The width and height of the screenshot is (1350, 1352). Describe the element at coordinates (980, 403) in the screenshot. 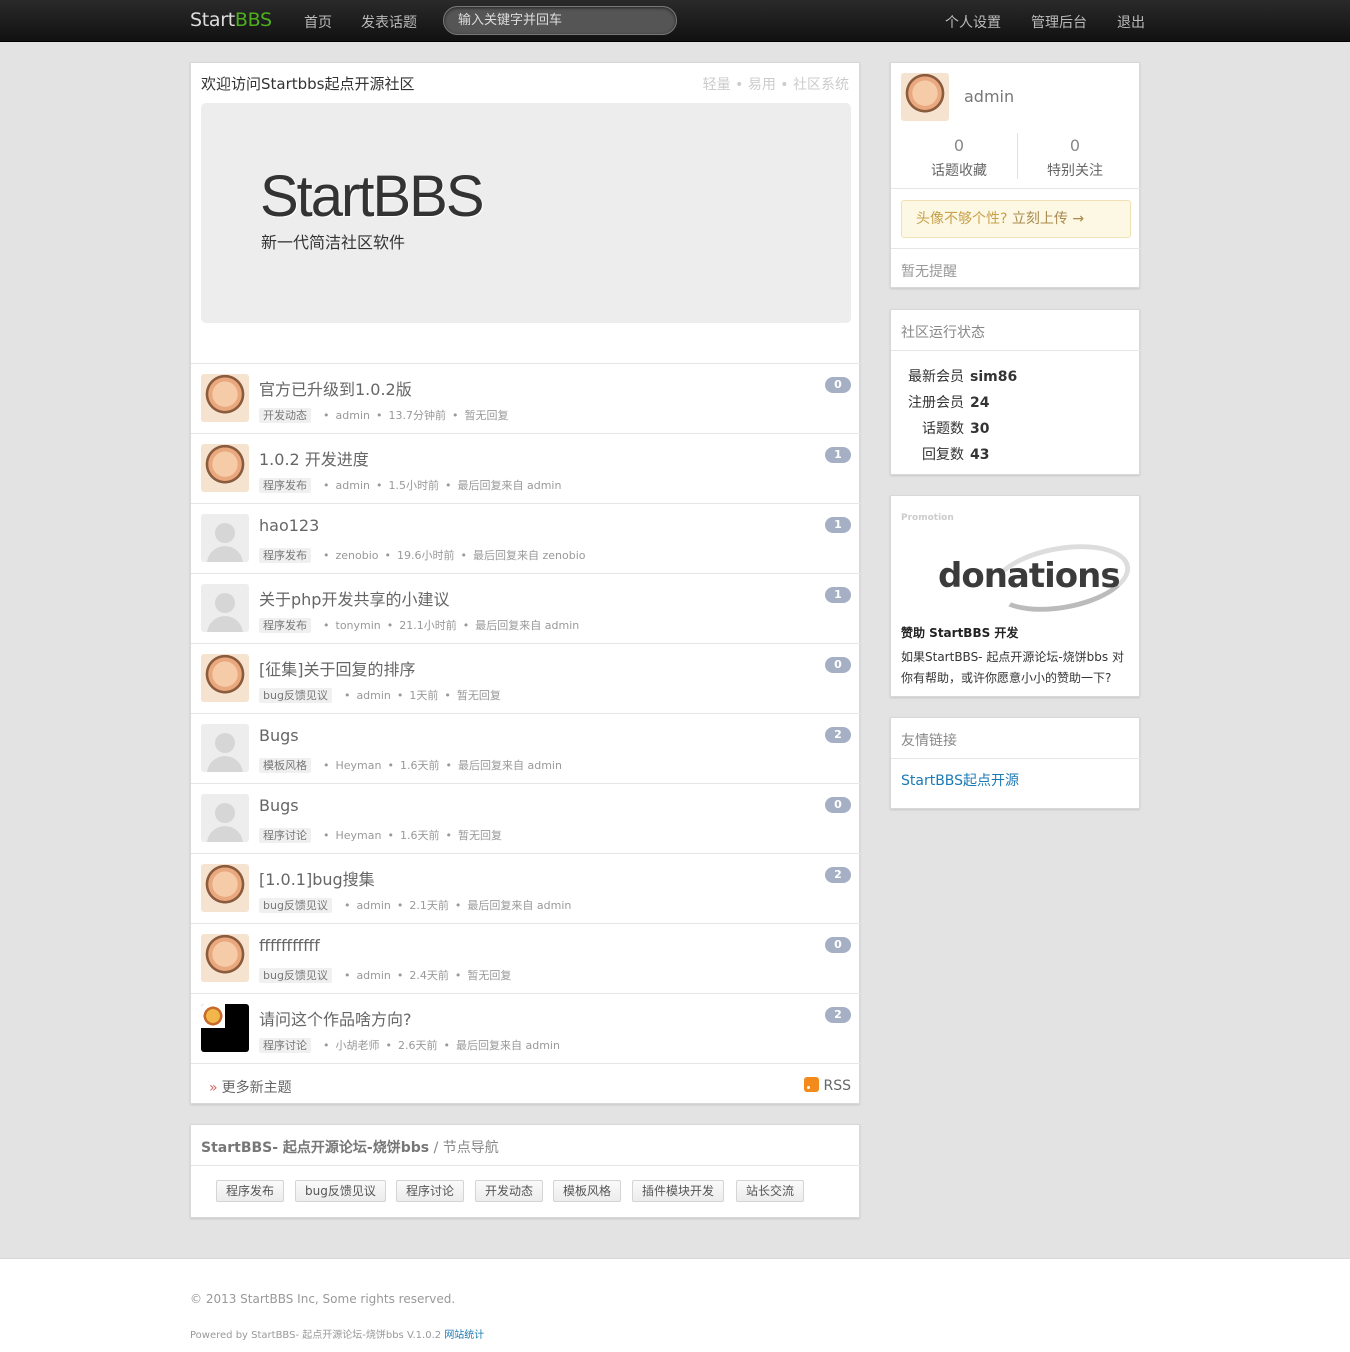

I see `stat-value: 24` at that location.